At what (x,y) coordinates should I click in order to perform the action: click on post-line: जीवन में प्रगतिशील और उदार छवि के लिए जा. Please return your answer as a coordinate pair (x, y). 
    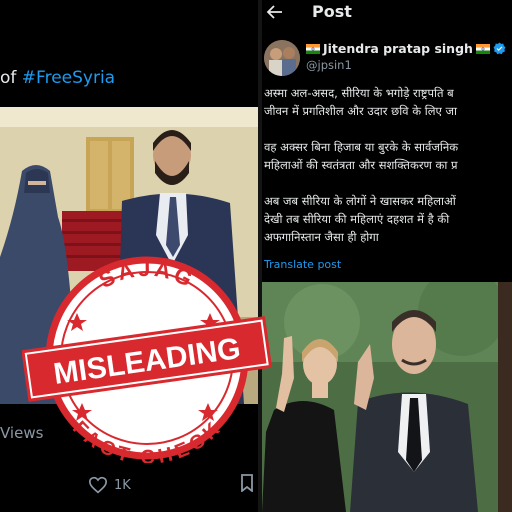
    Looking at the image, I should click on (361, 111).